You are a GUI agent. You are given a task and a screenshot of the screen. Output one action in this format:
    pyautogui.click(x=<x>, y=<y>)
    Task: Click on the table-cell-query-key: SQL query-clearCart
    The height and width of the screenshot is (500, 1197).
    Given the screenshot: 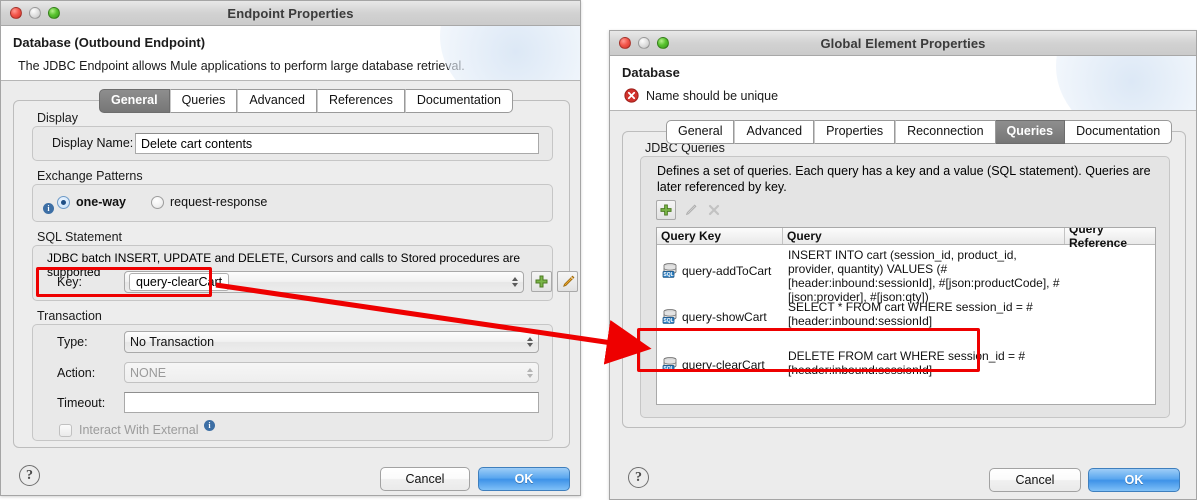 What is the action you would take?
    pyautogui.click(x=720, y=364)
    